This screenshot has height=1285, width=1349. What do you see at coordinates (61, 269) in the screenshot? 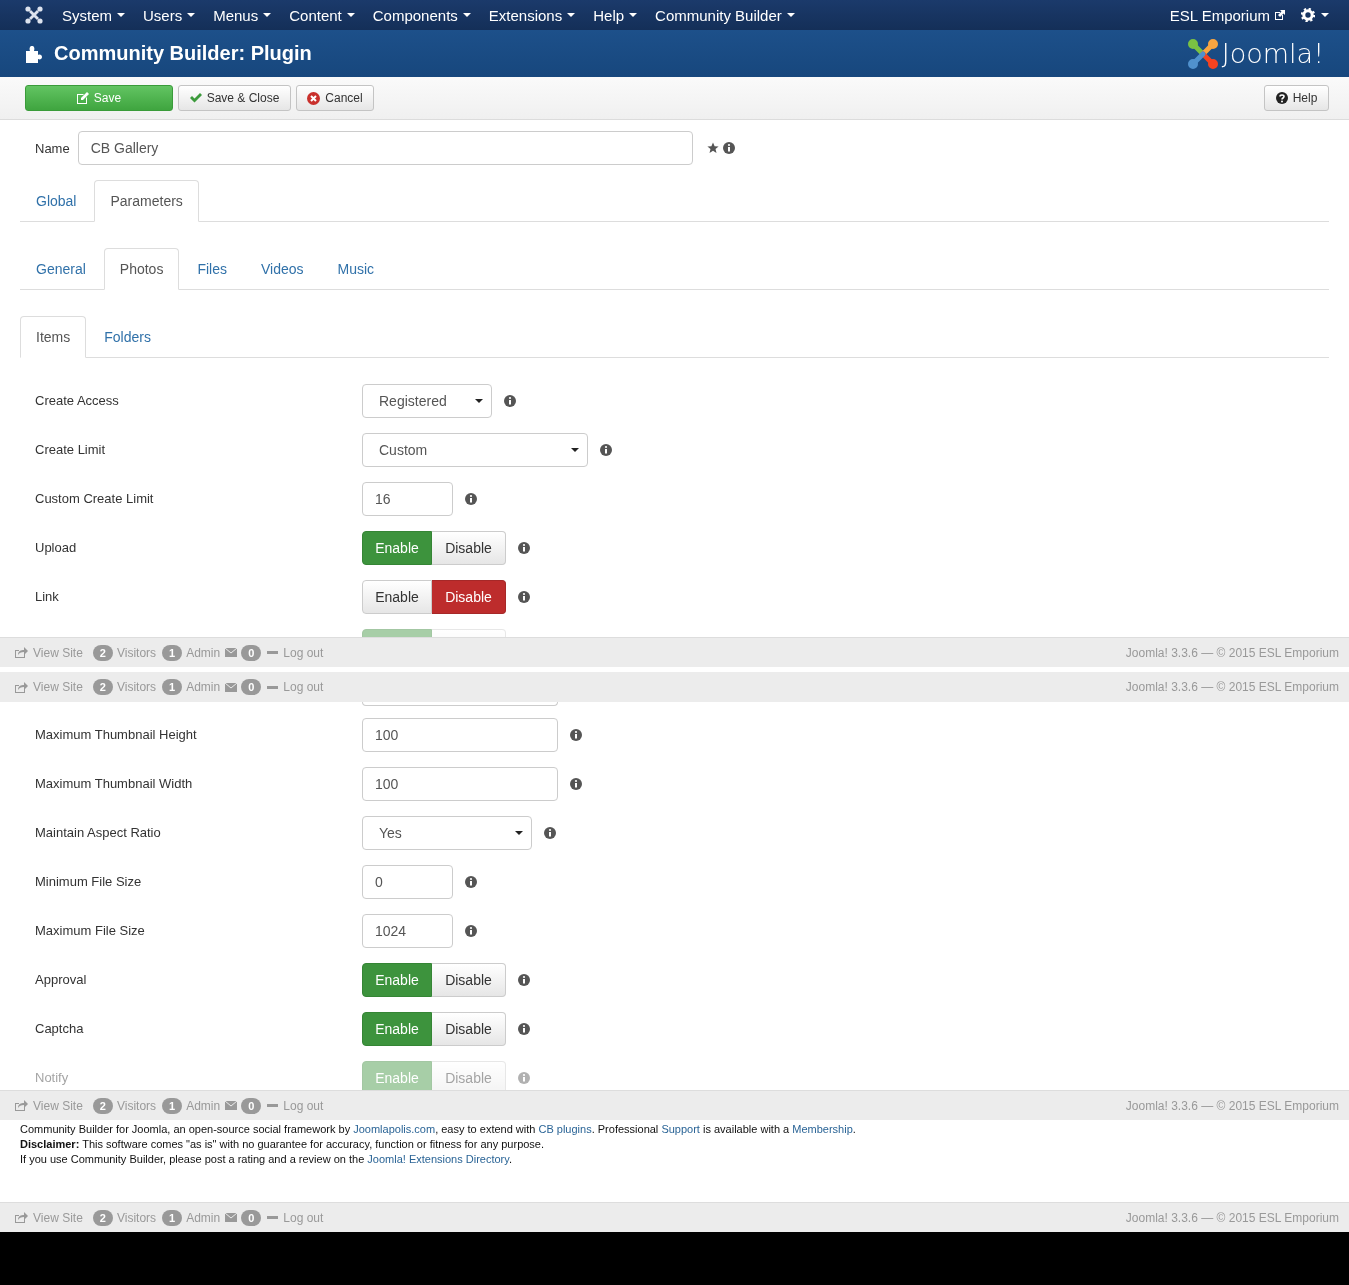
I see `tab: General` at bounding box center [61, 269].